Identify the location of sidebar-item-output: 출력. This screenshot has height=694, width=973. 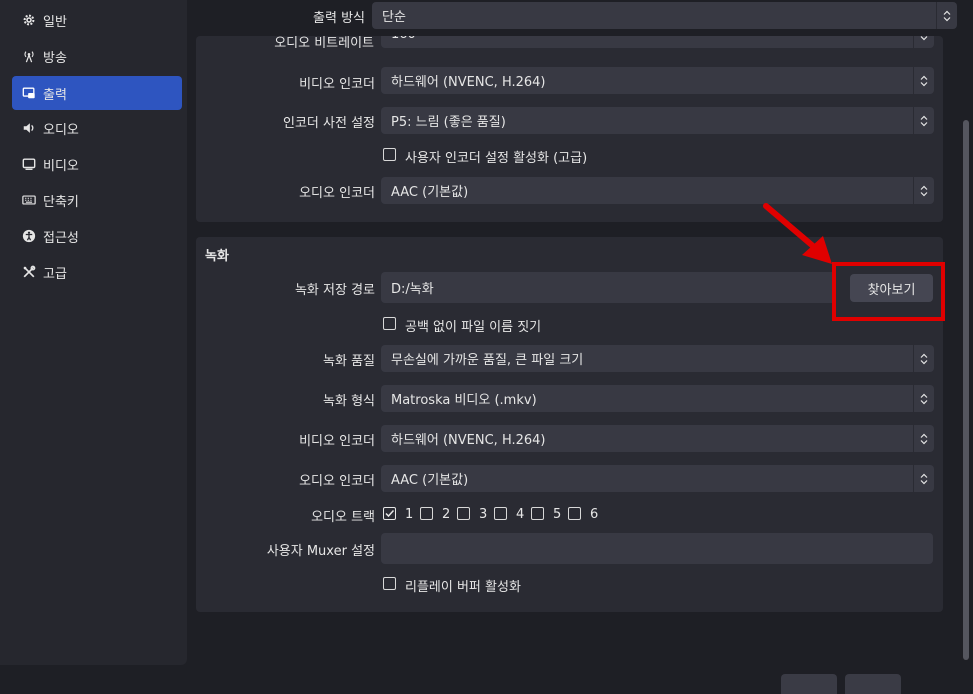
(97, 93).